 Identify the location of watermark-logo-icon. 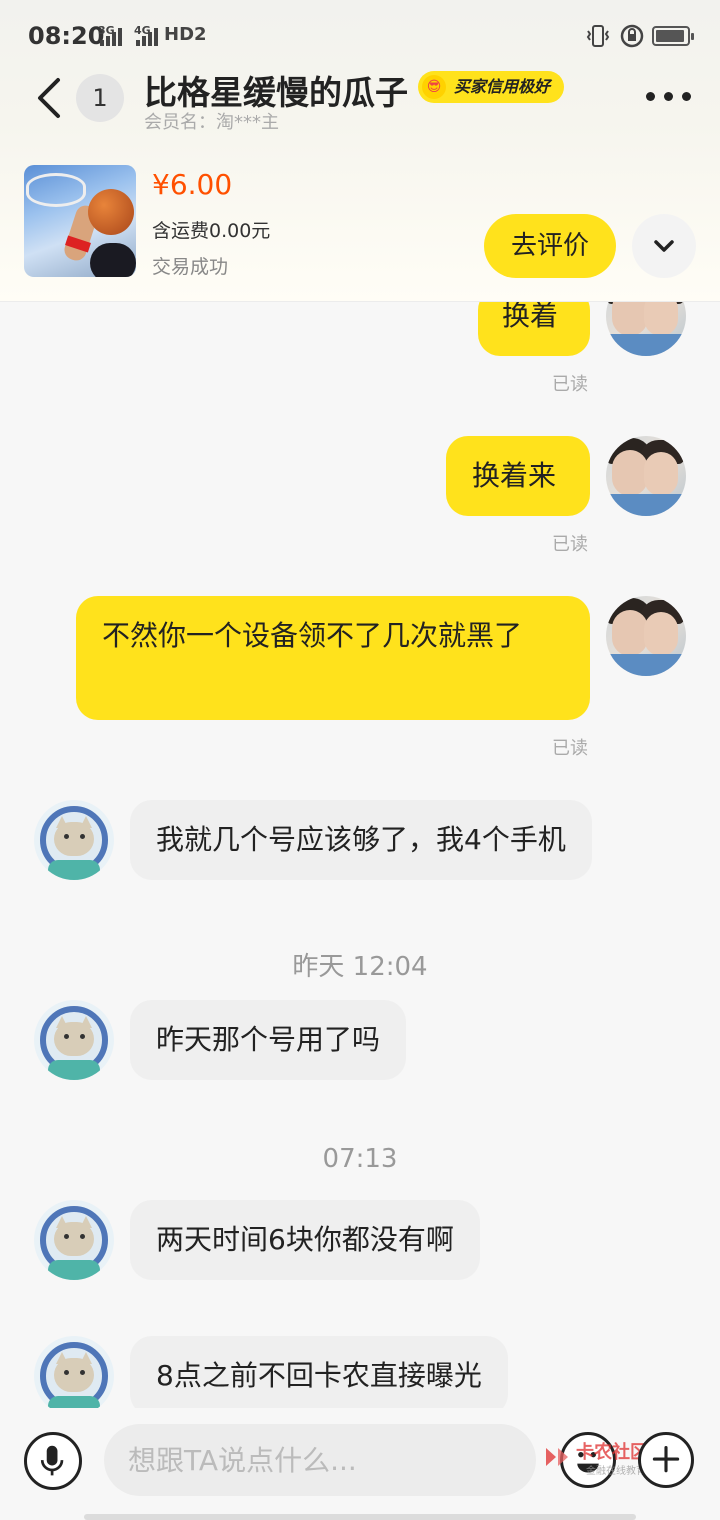
(557, 1457).